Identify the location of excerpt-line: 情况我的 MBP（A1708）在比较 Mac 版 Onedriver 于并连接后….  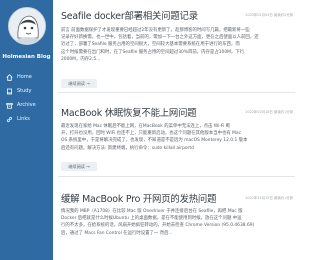
(152, 211).